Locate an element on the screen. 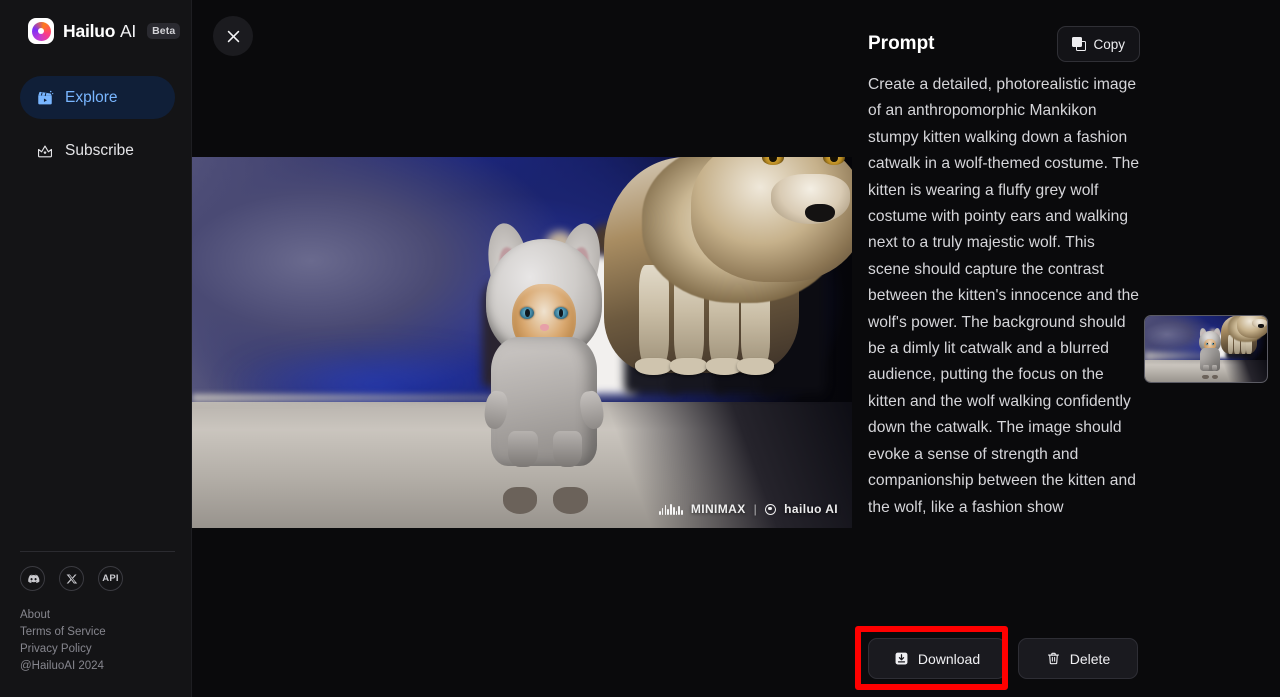 This screenshot has width=1280, height=697. prompt-header: Prompt Copy is located at coordinates (1004, 44).